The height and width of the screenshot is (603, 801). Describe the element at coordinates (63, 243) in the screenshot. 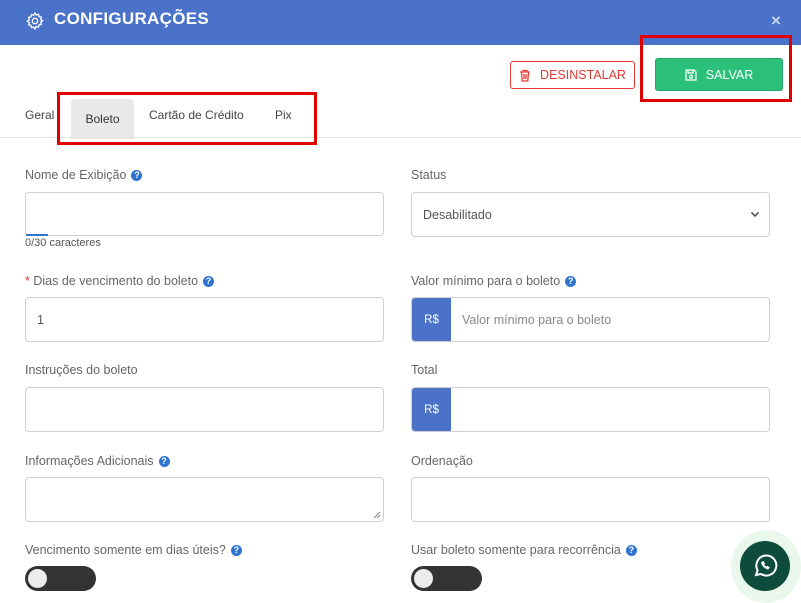

I see `character-counter: 0/30 caracteres` at that location.